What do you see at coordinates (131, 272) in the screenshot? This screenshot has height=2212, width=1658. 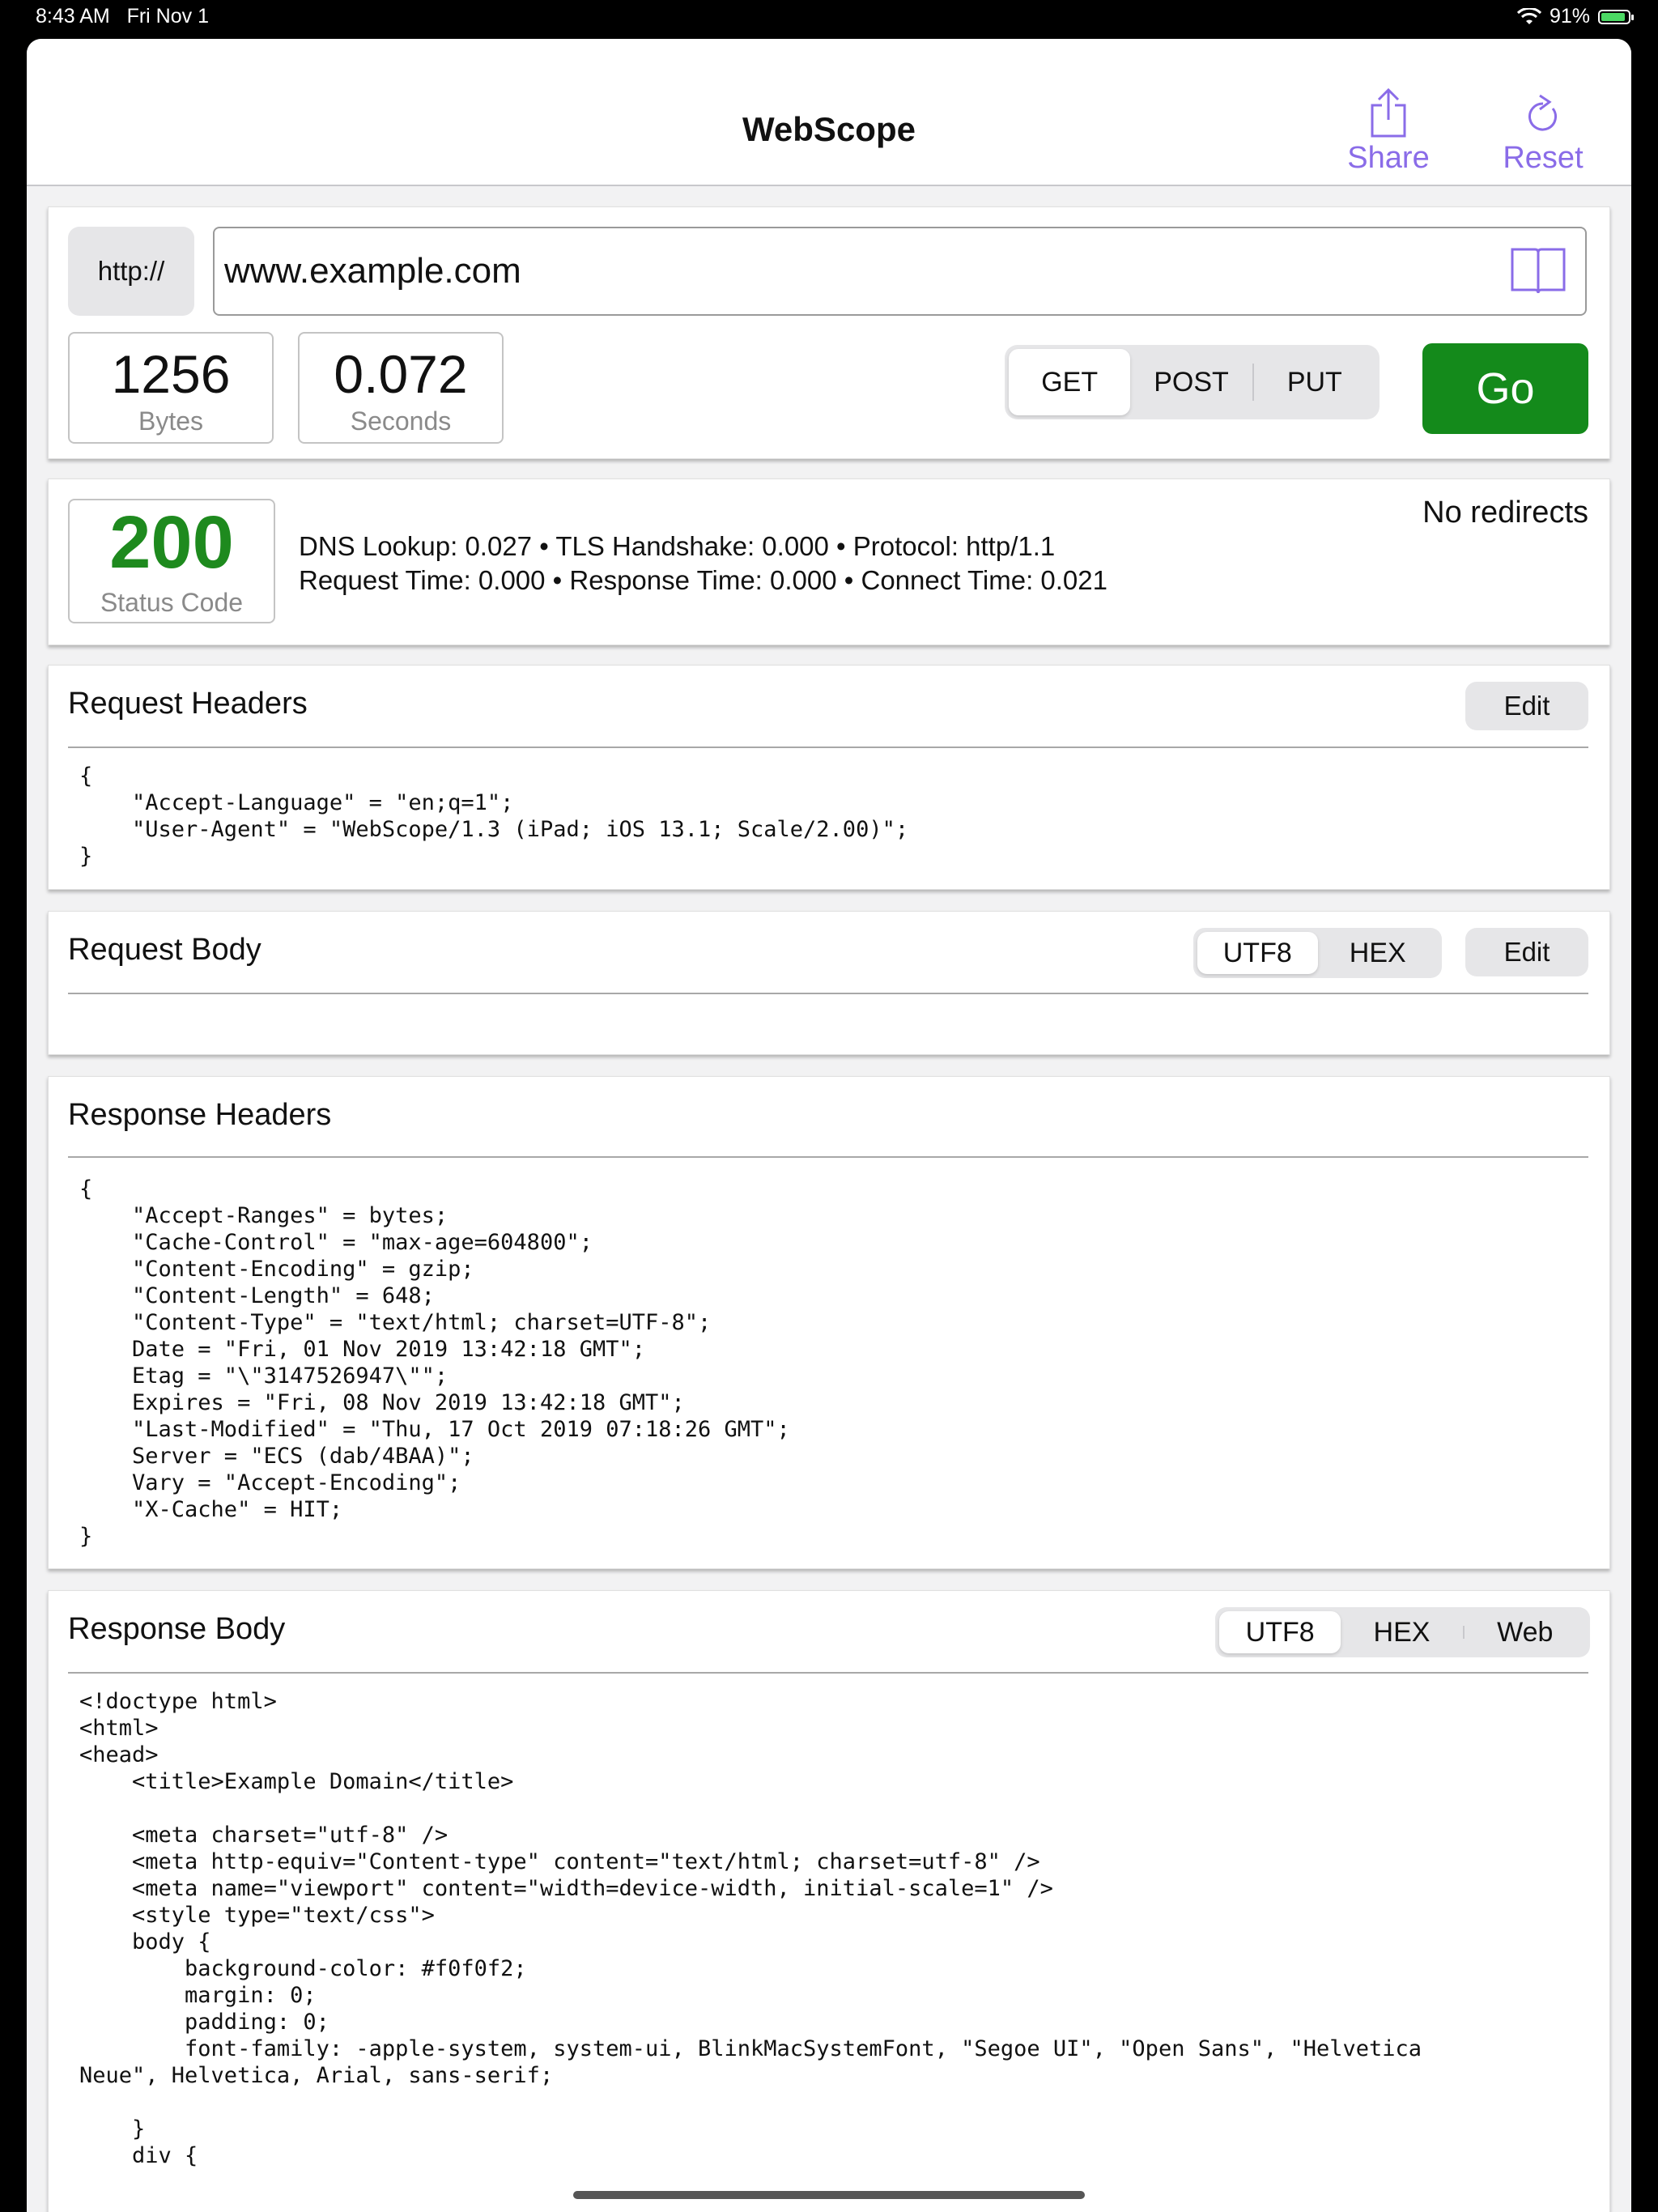 I see `protocol-button: http://` at bounding box center [131, 272].